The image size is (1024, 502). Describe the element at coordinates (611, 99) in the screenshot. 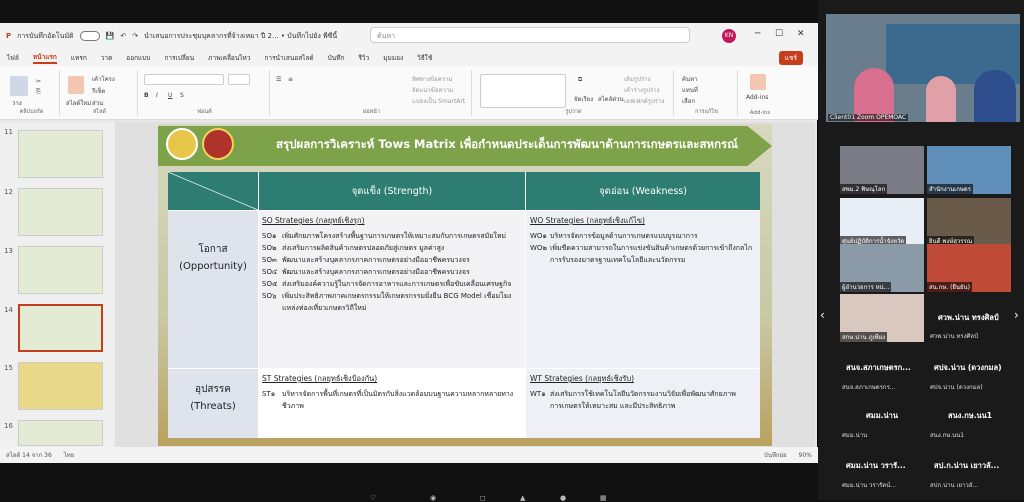

I see `quick-styles-label: สไตล์ด่วน` at that location.